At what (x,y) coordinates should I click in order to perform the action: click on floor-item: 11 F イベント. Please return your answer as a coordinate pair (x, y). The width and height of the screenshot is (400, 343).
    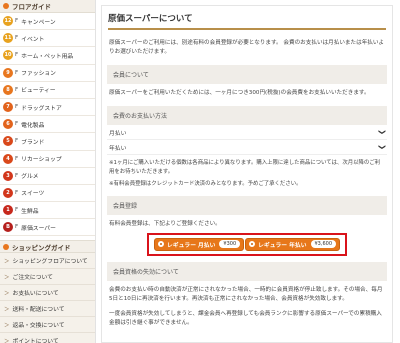
    Looking at the image, I should click on (47, 39).